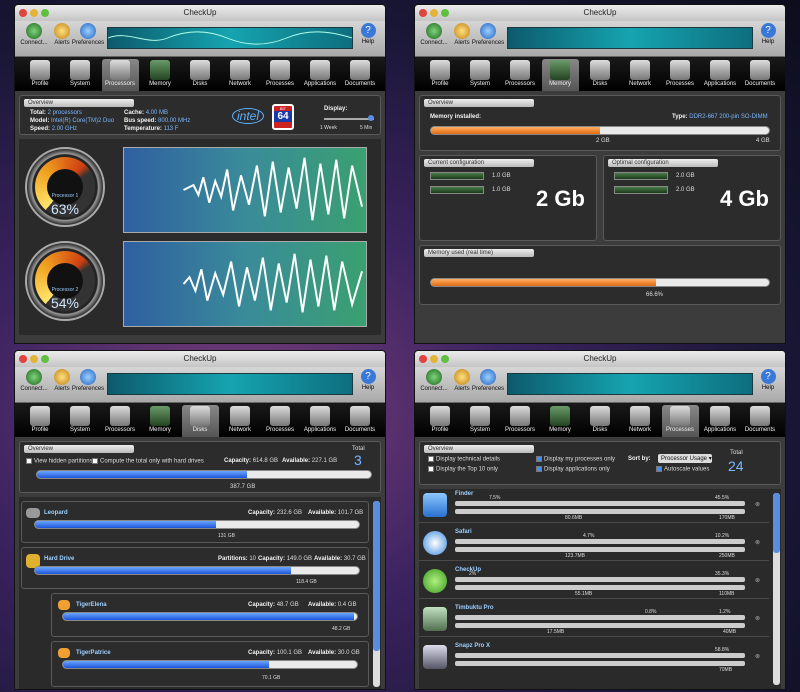  Describe the element at coordinates (520, 70) in the screenshot. I see `processor-icon` at that location.